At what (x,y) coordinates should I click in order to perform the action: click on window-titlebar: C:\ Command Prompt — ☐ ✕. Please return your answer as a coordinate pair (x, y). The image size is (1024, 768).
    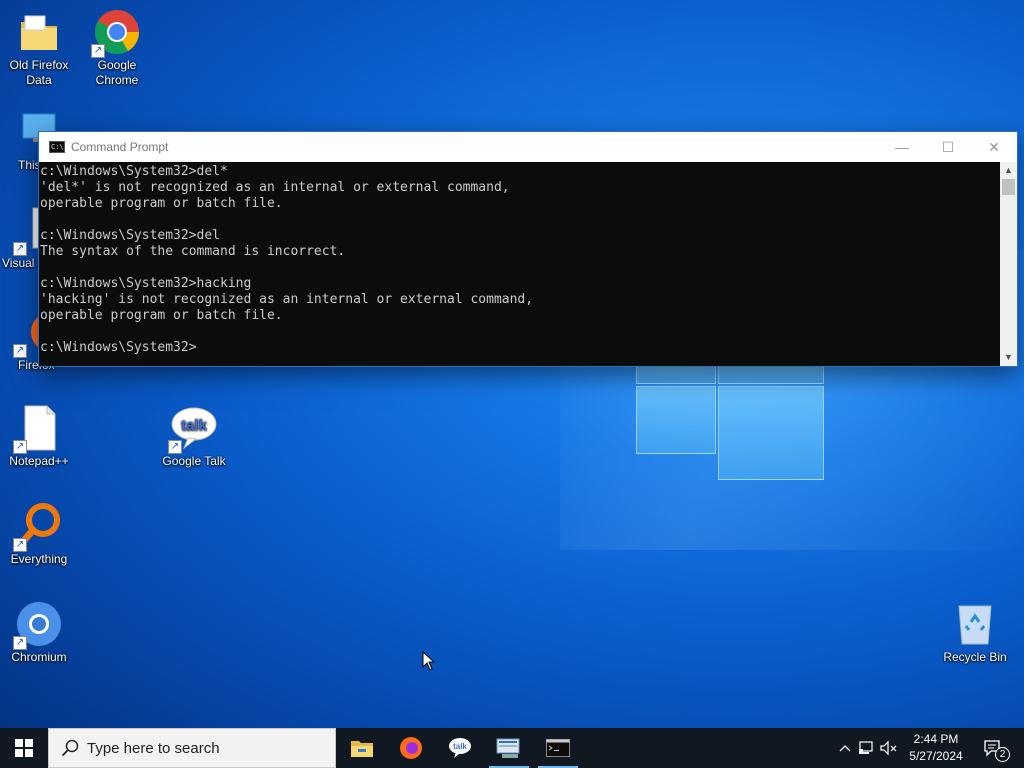
    Looking at the image, I should click on (528, 147).